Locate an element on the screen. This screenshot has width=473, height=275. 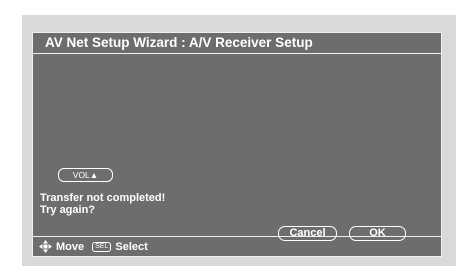
select-hint-label: Select is located at coordinates (131, 246).